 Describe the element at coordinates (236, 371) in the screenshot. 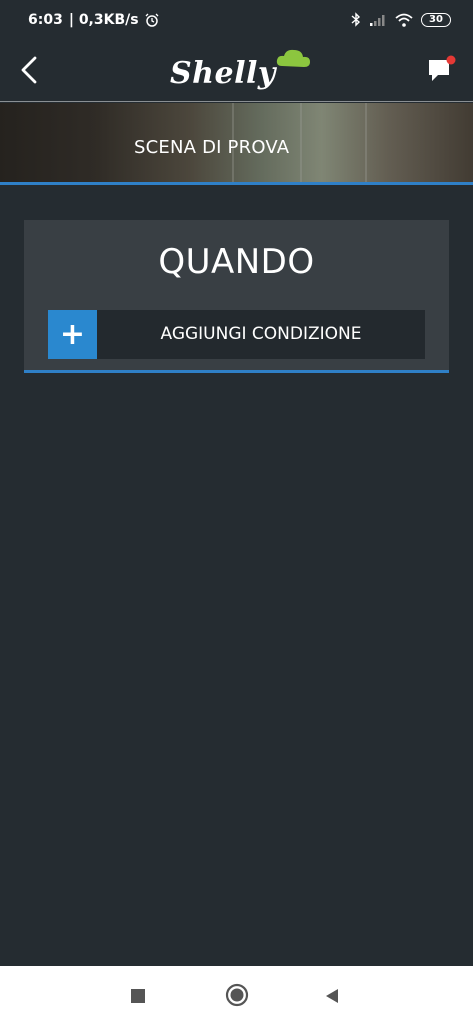

I see `card-underline` at that location.